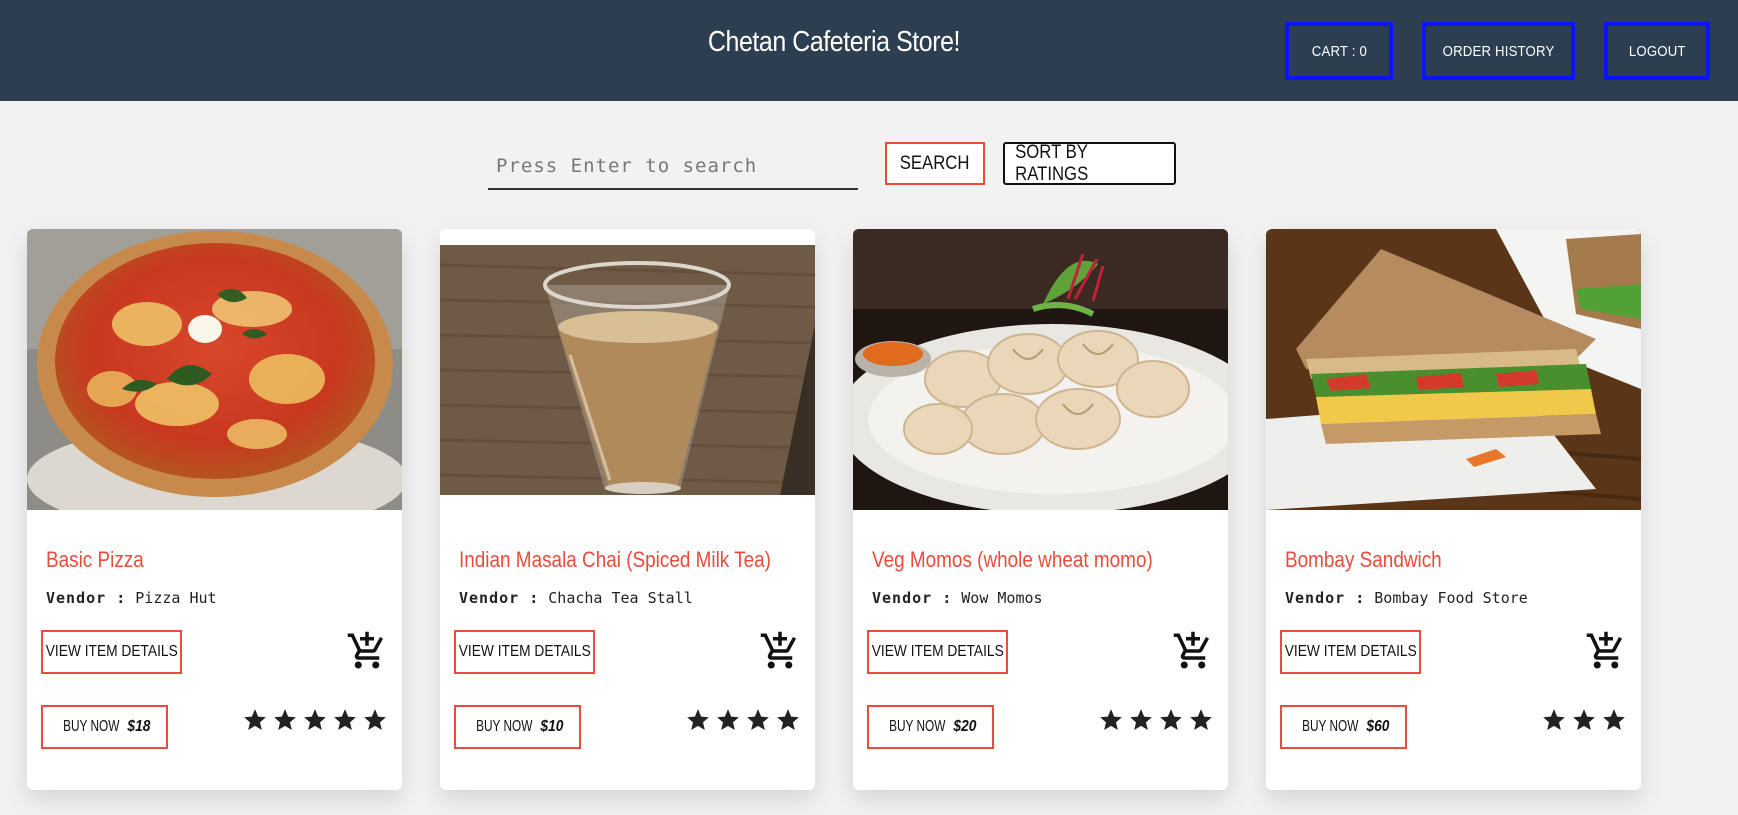 This screenshot has height=815, width=1738. I want to click on cart-button: CART : 0, so click(1339, 51).